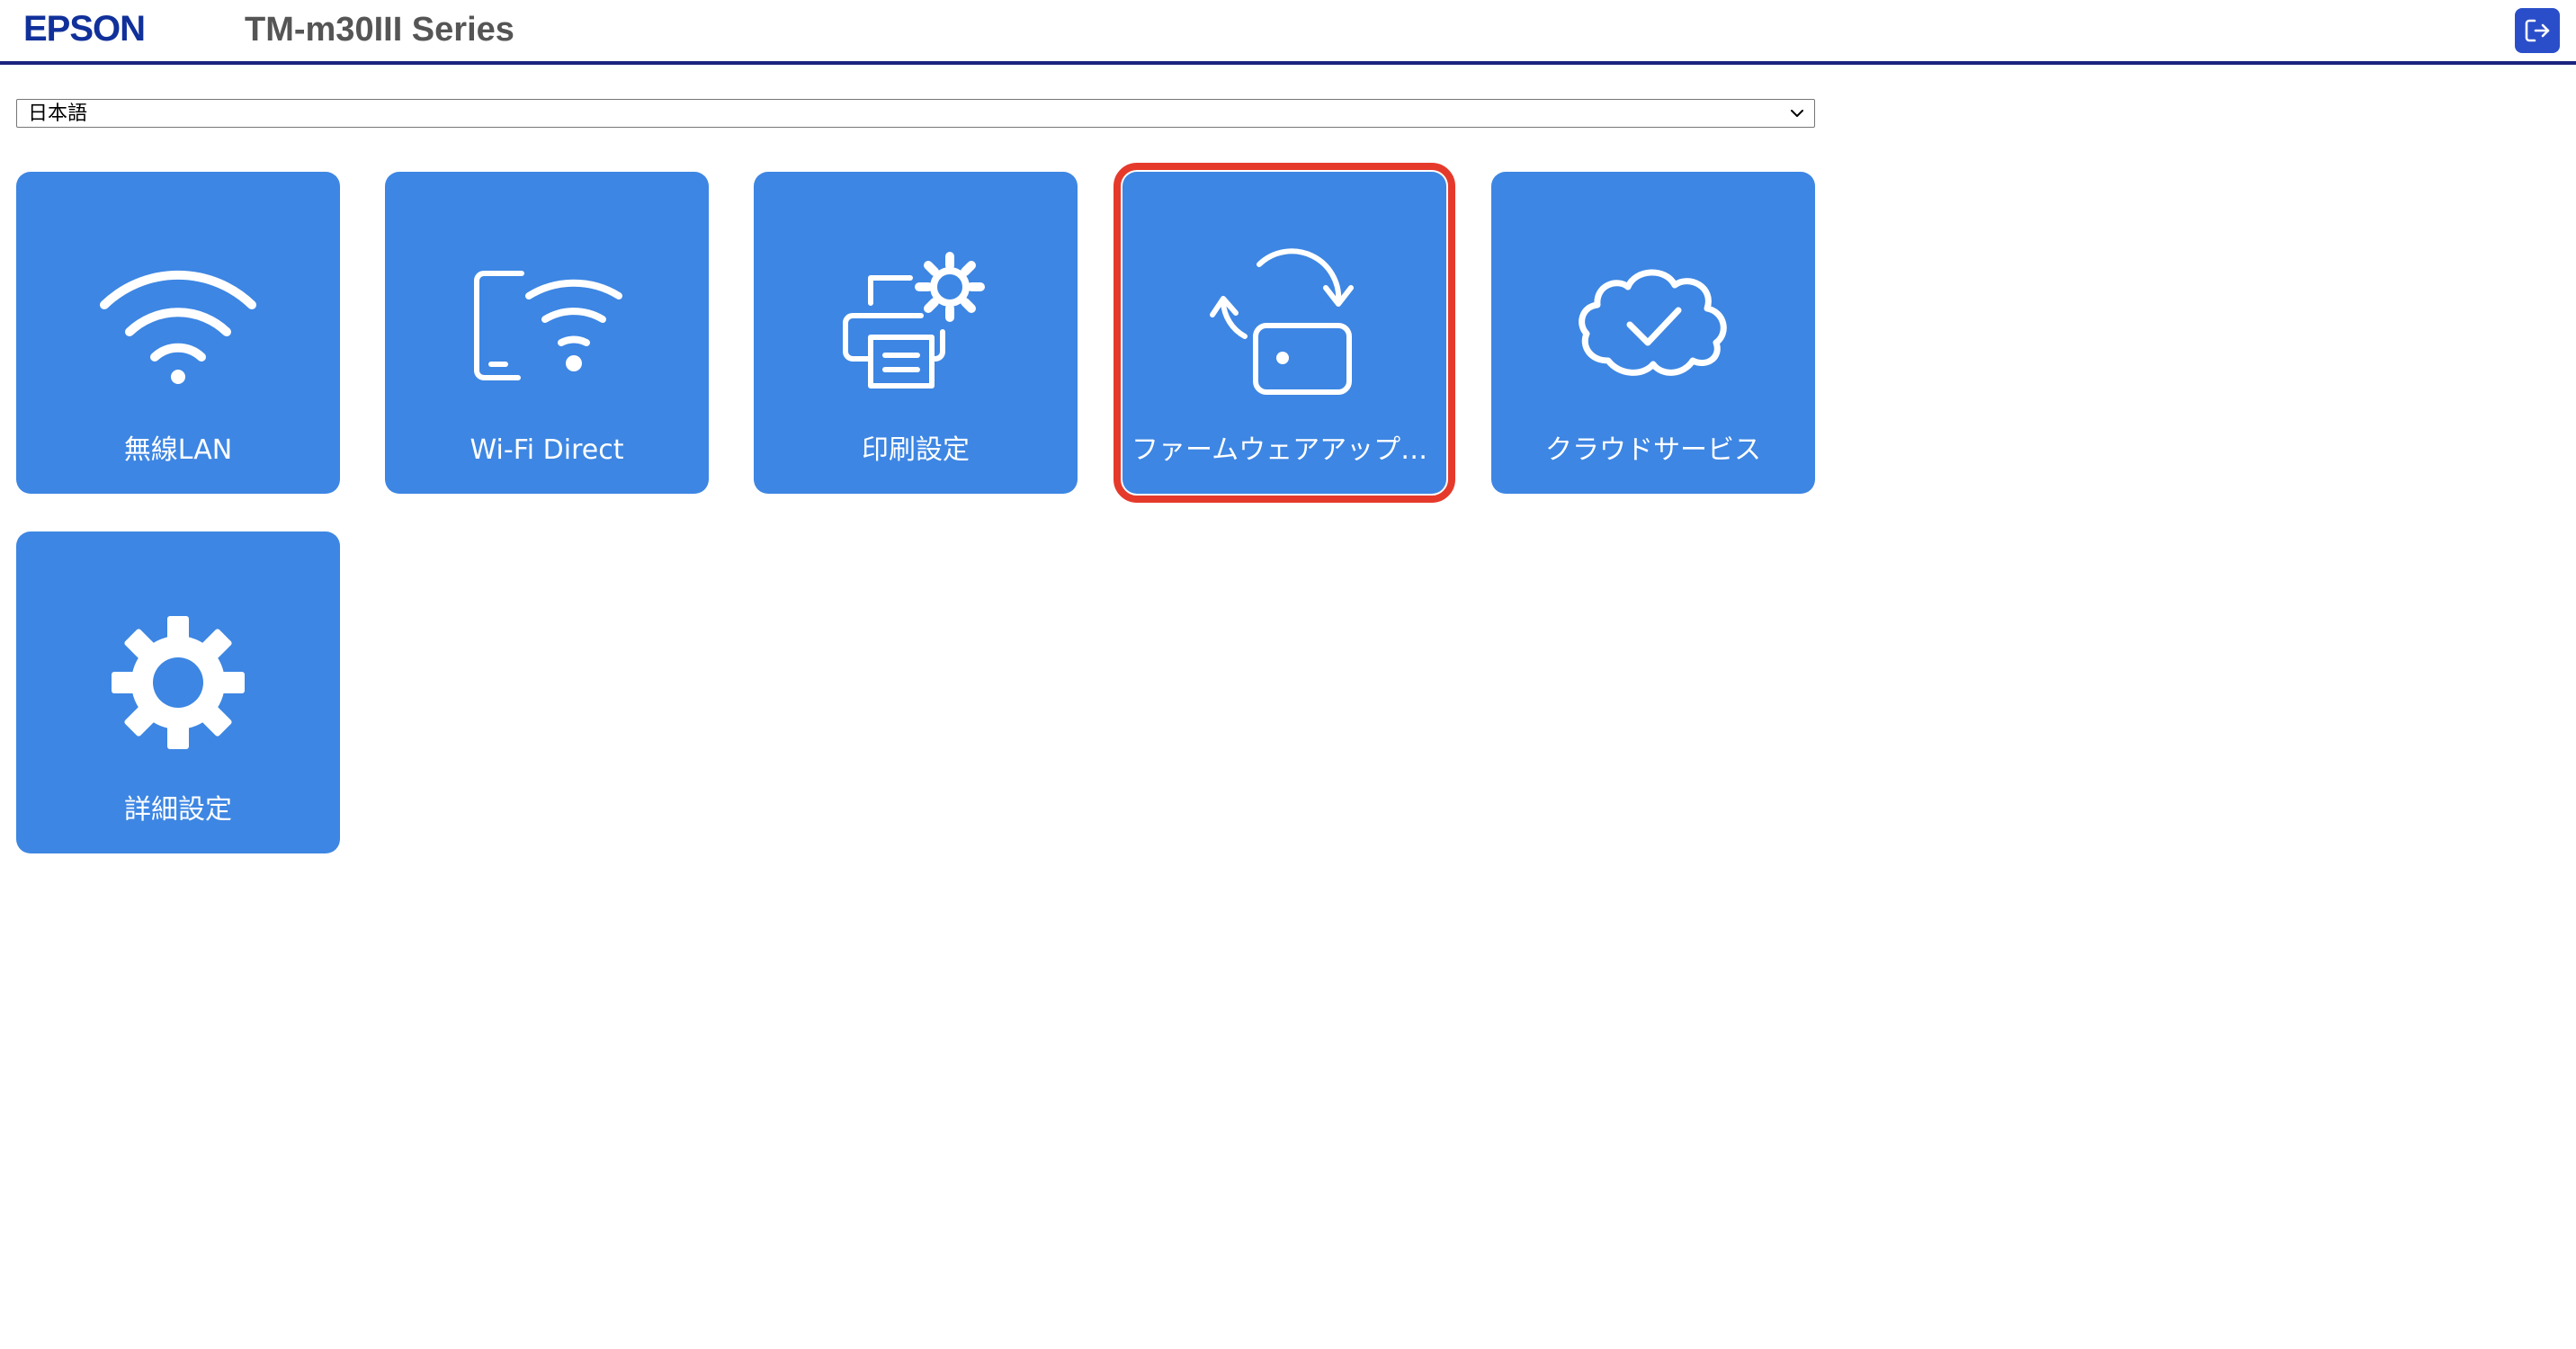  I want to click on gear-icon, so click(178, 682).